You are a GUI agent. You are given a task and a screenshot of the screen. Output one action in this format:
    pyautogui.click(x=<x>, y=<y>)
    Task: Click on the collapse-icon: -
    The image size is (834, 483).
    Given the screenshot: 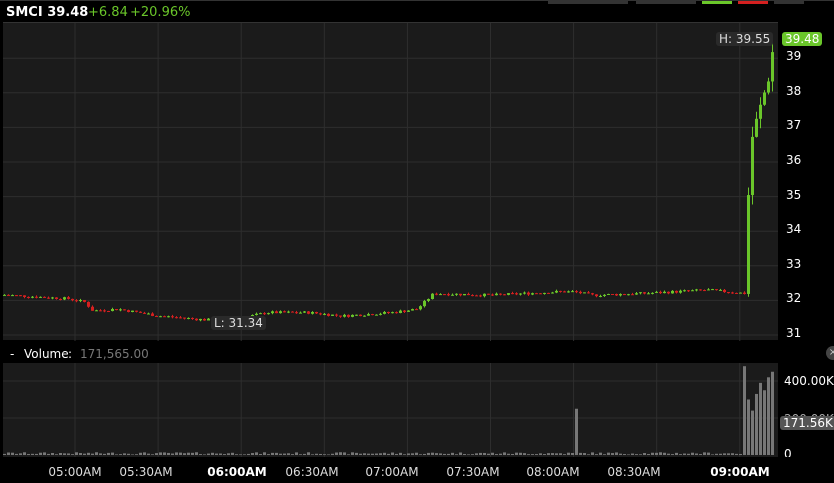 What is the action you would take?
    pyautogui.click(x=12, y=354)
    